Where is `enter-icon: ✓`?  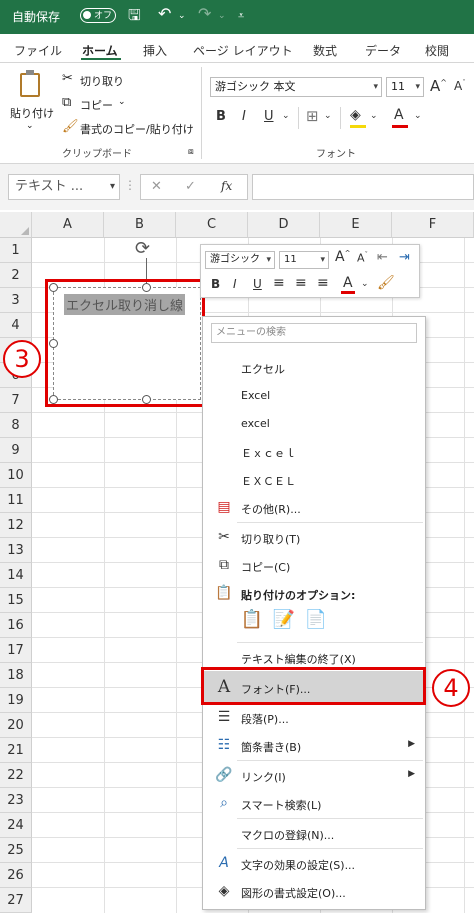
enter-icon: ✓ is located at coordinates (190, 186).